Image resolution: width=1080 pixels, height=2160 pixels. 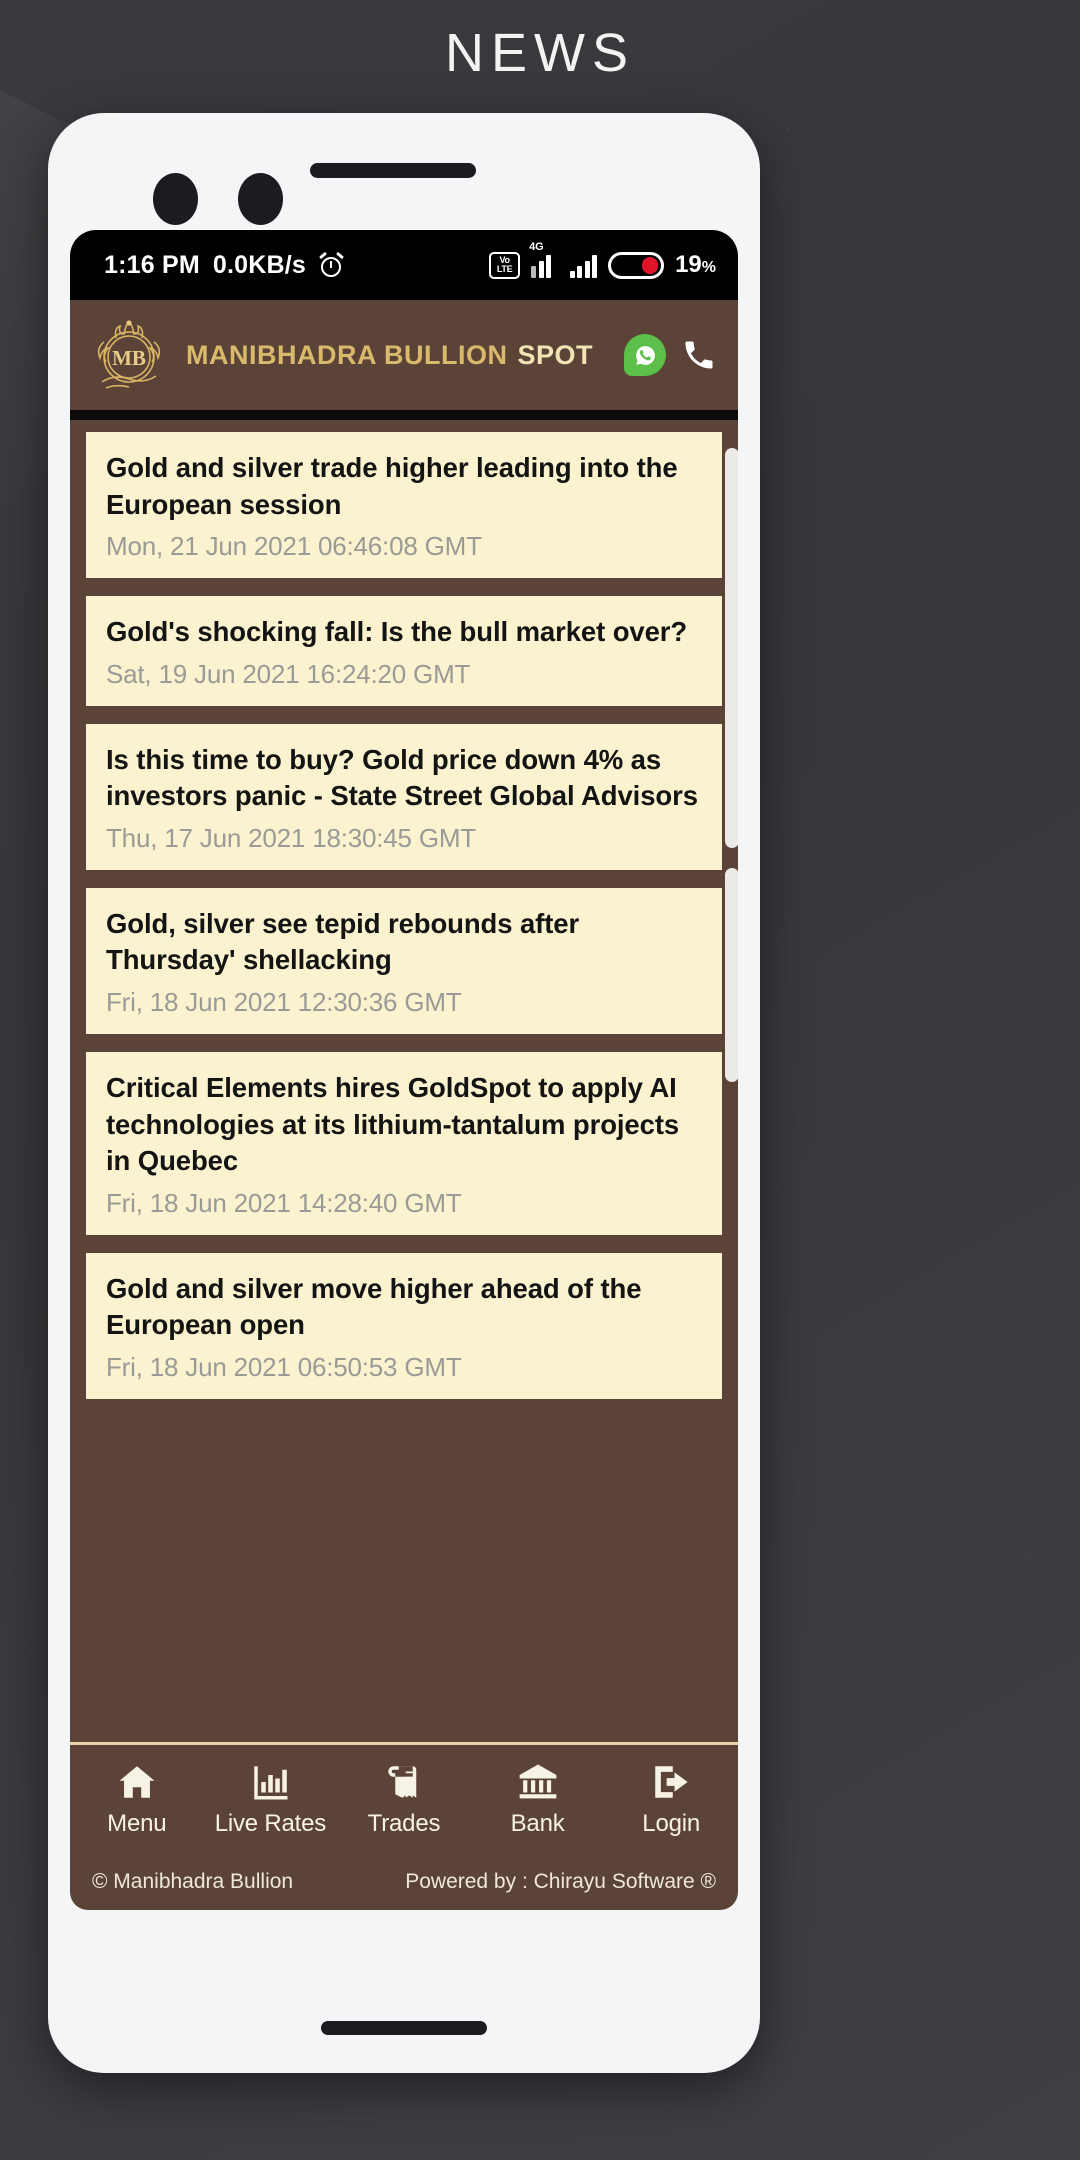 I want to click on volte-icon: Vo LTE, so click(x=505, y=265).